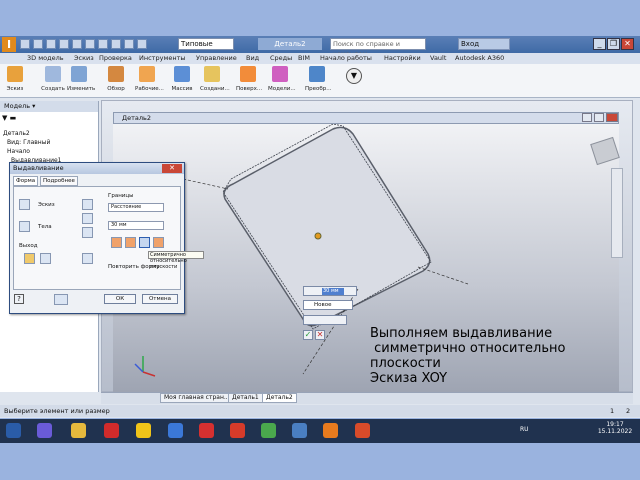 This screenshot has height=480, width=640. Describe the element at coordinates (51, 44) in the screenshot. I see `save-icon` at that location.